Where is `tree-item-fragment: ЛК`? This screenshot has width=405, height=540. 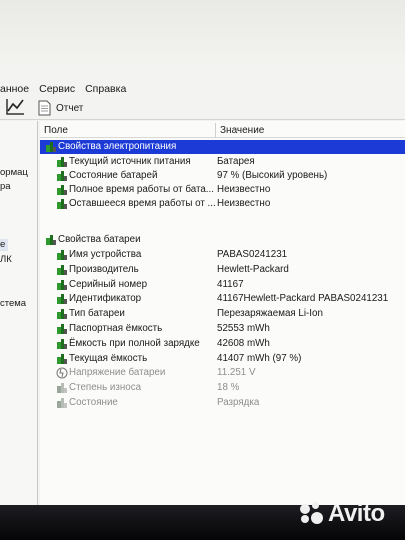
tree-item-fragment: ЛК is located at coordinates (6, 259).